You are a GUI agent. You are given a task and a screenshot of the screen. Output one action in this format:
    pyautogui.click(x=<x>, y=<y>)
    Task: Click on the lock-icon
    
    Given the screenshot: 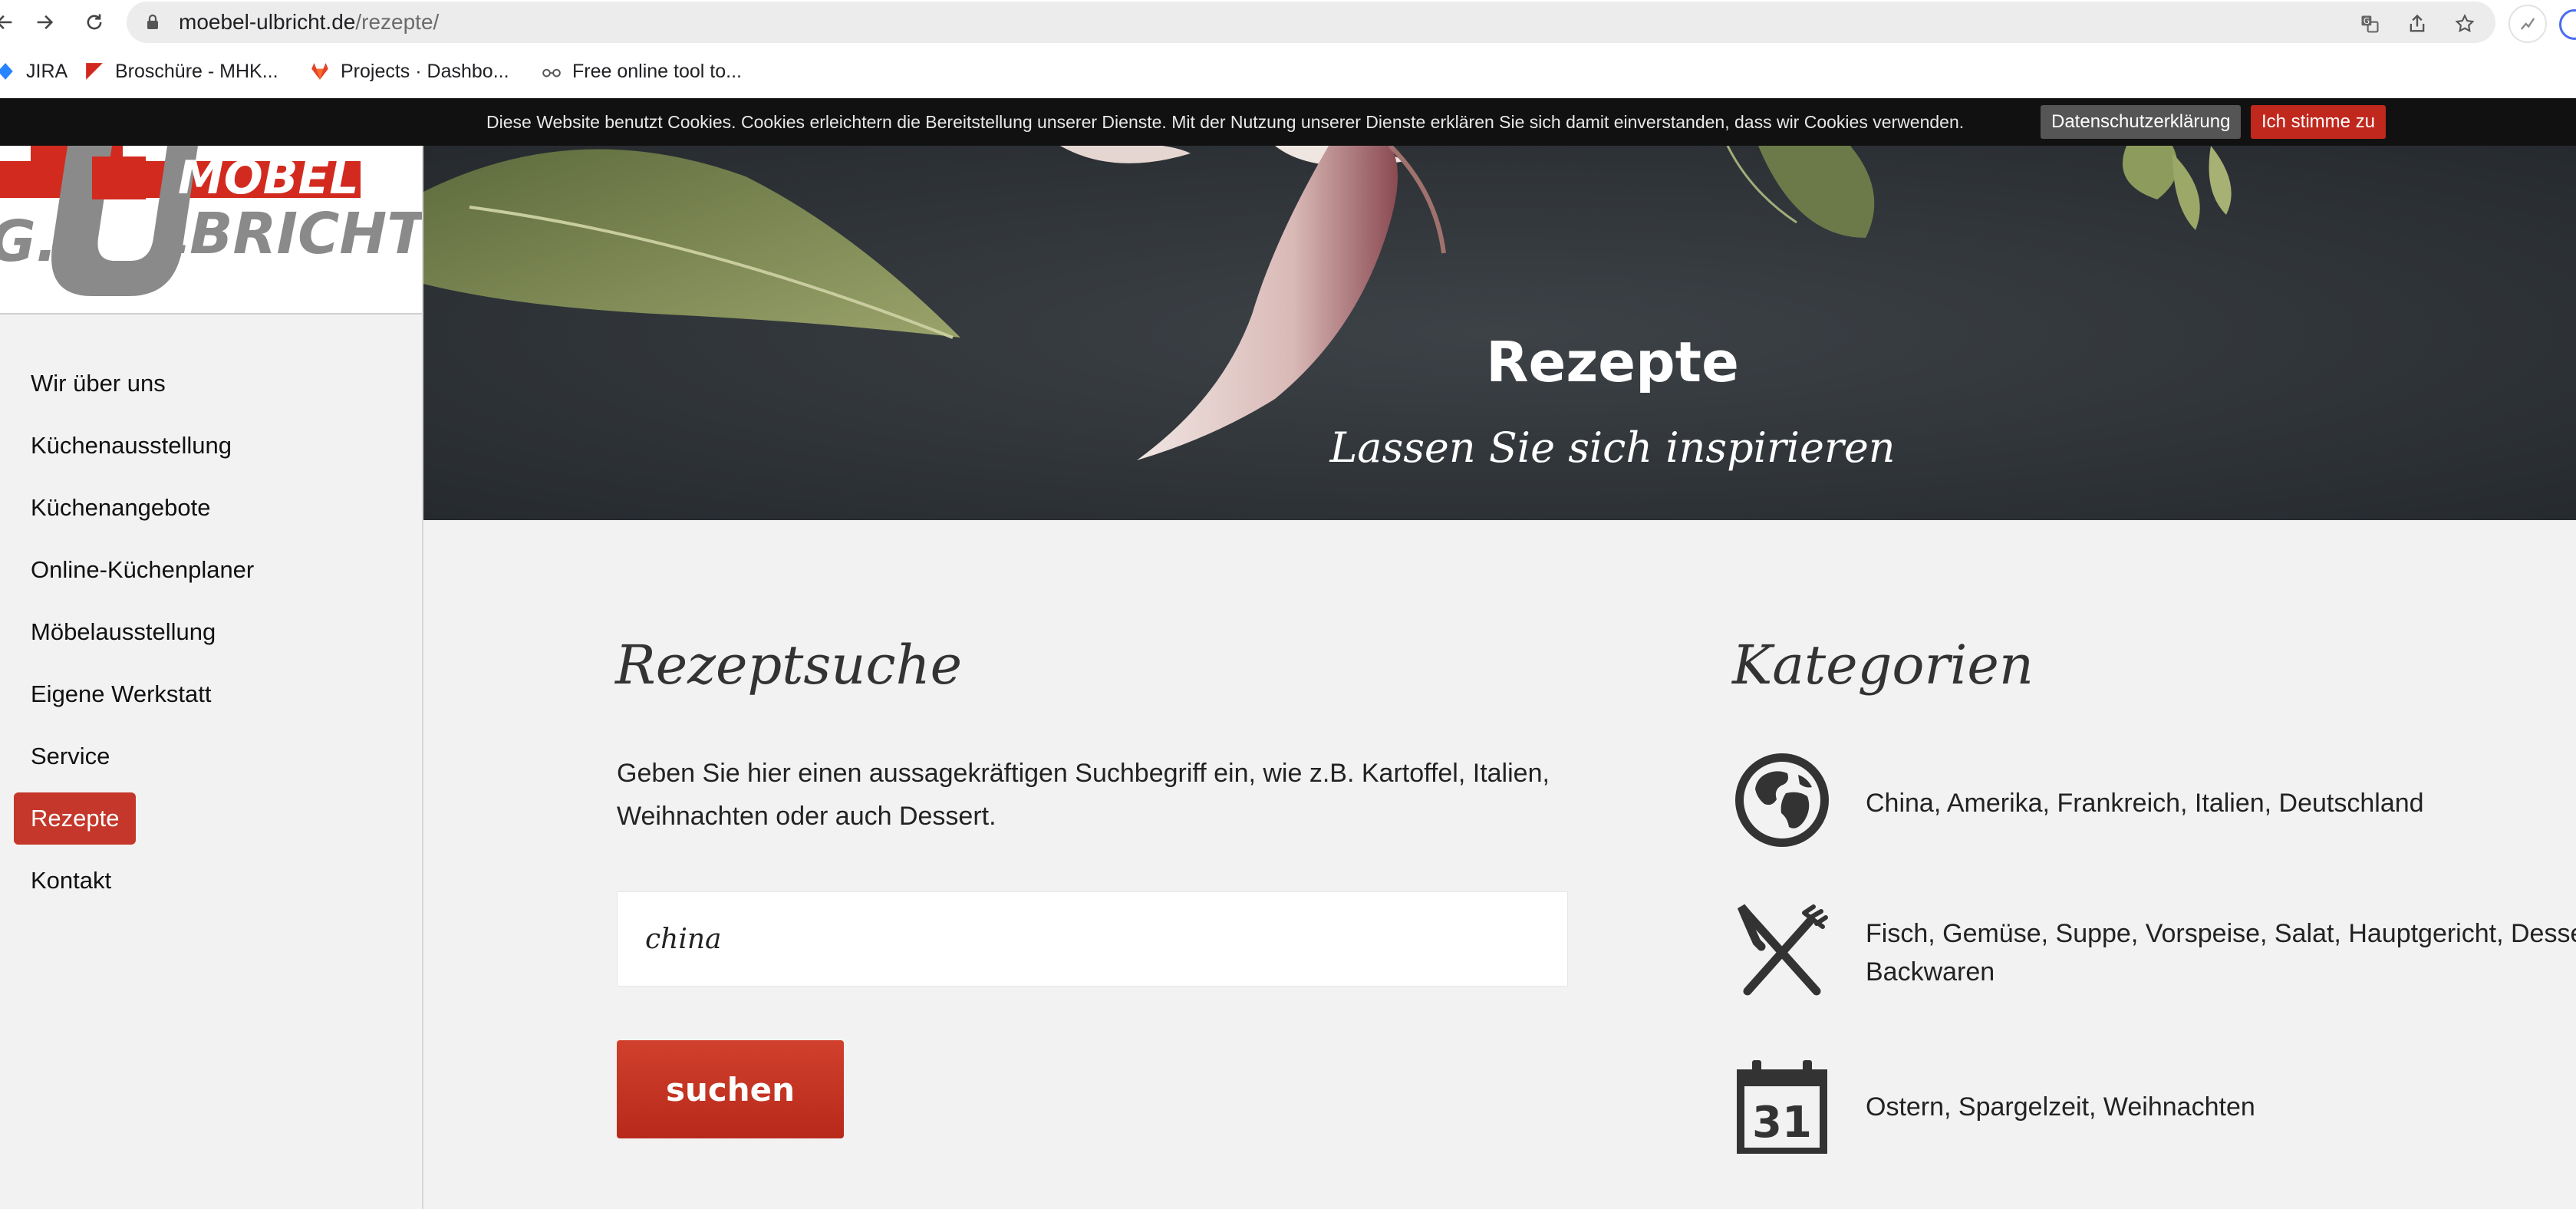 What is the action you would take?
    pyautogui.click(x=152, y=21)
    